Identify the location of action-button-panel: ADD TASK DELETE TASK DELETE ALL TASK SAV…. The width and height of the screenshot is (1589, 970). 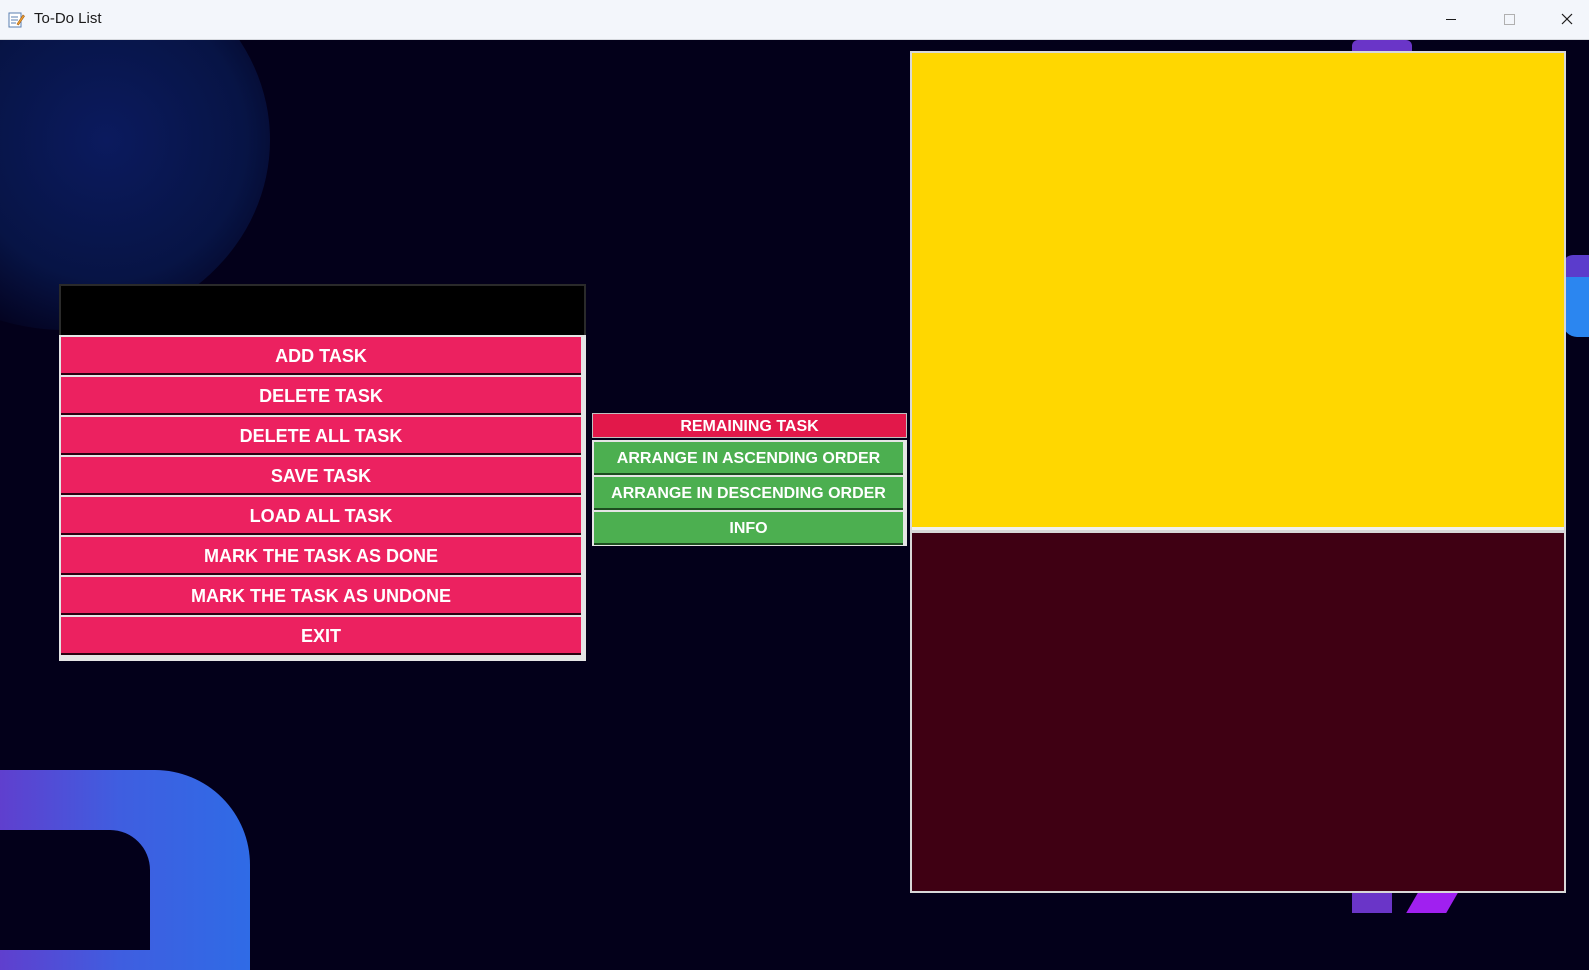
(322, 498).